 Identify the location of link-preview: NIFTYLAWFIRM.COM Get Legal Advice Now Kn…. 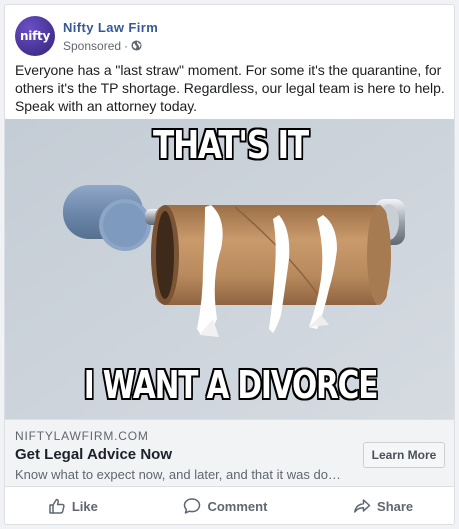
(229, 453).